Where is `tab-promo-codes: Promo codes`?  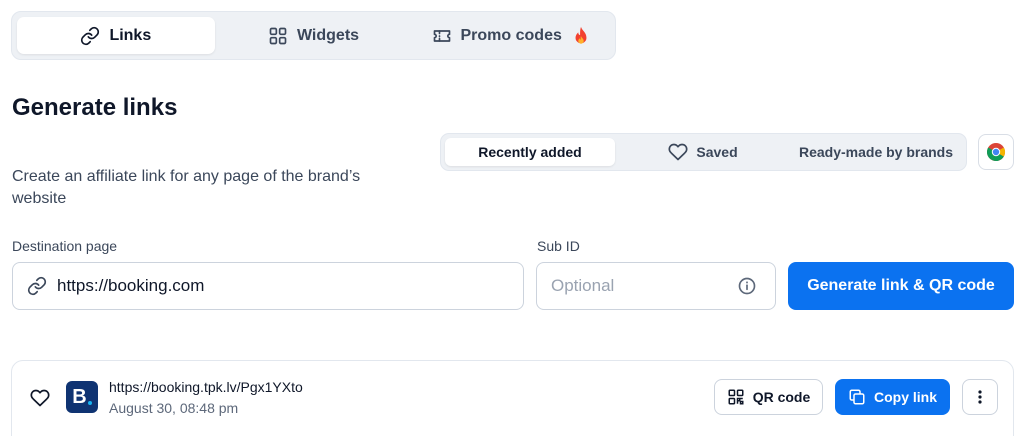 tab-promo-codes: Promo codes is located at coordinates (511, 35).